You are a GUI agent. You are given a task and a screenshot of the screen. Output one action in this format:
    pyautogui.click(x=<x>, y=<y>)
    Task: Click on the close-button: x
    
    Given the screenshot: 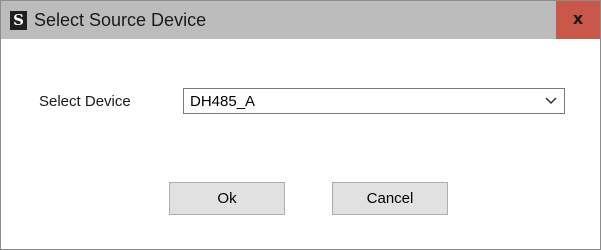 What is the action you would take?
    pyautogui.click(x=578, y=20)
    